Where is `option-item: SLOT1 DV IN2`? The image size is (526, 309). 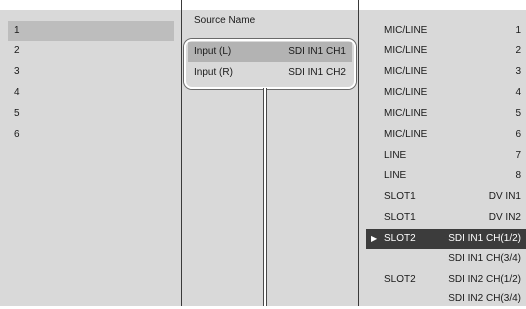 option-item: SLOT1 DV IN2 is located at coordinates (446, 218).